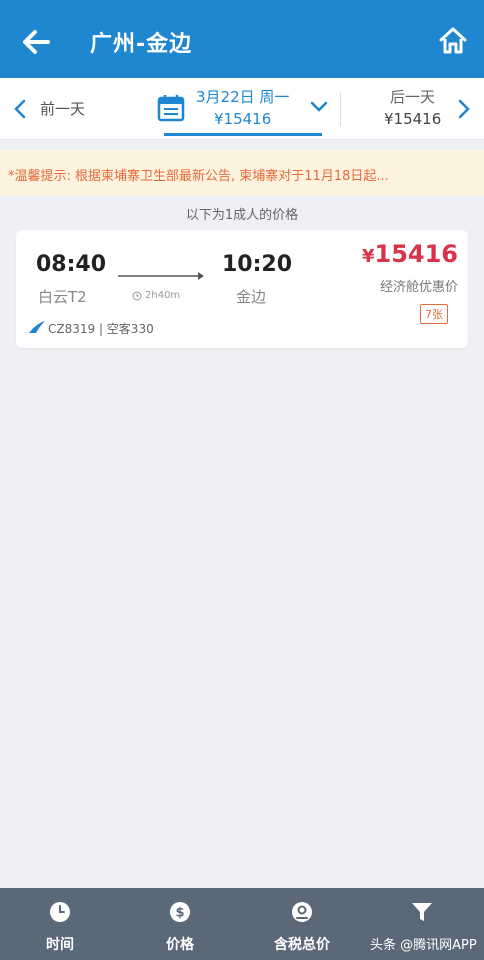  What do you see at coordinates (62, 108) in the screenshot?
I see `previous-day-button: 前一天` at bounding box center [62, 108].